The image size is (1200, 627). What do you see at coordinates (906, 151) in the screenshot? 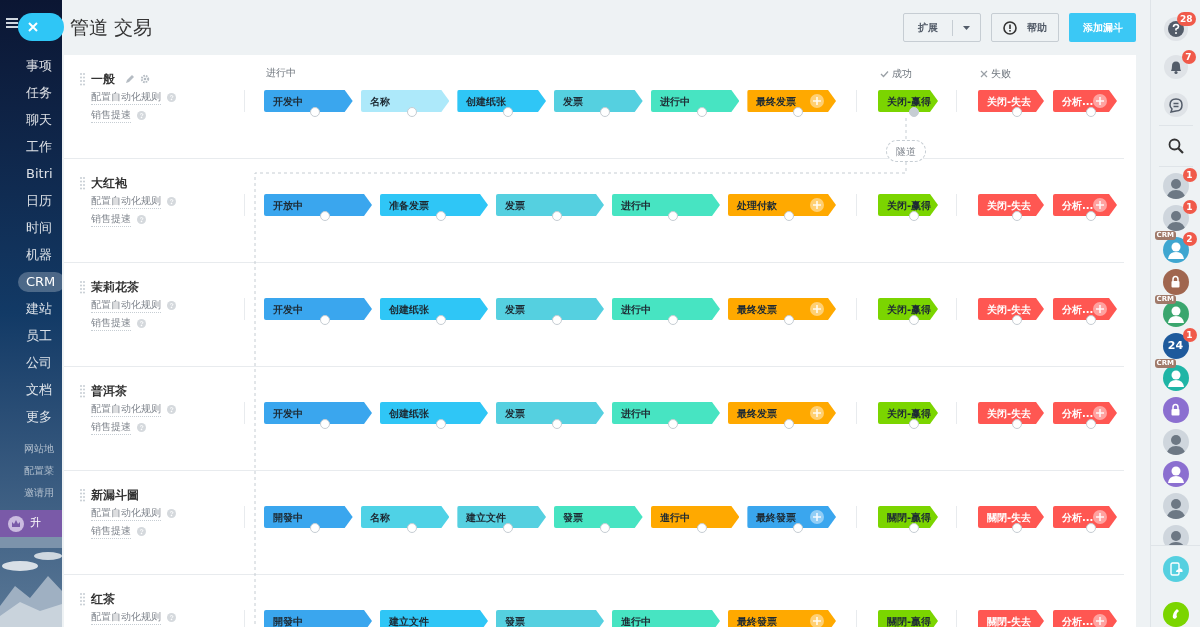
I see `tunnel-label: 隧道` at bounding box center [906, 151].